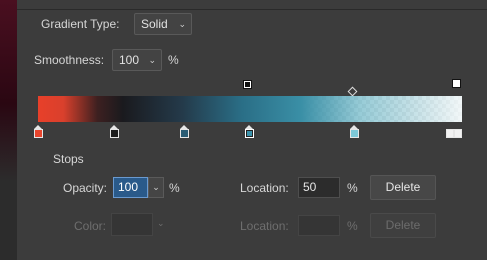 The height and width of the screenshot is (260, 487). Describe the element at coordinates (174, 188) in the screenshot. I see `opacity-unit: %` at that location.